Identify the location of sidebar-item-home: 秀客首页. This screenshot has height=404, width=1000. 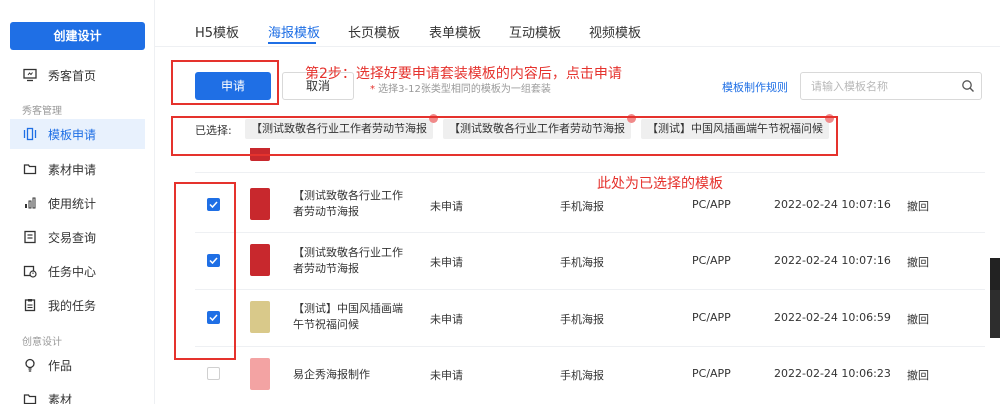
(77, 75).